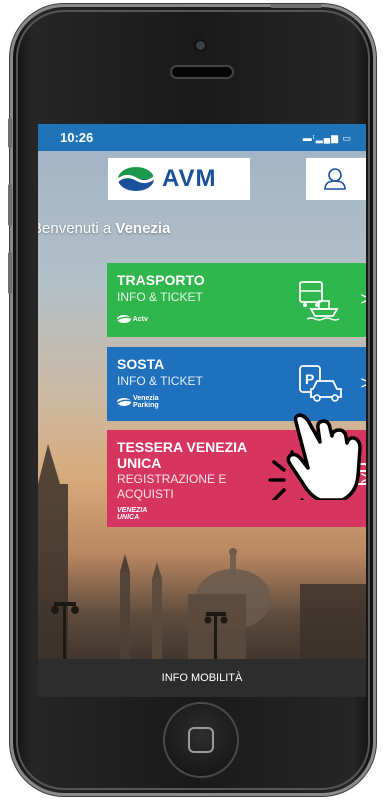 This screenshot has width=386, height=801. Describe the element at coordinates (77, 228) in the screenshot. I see `welcome-prefix: Benvenuti a` at that location.